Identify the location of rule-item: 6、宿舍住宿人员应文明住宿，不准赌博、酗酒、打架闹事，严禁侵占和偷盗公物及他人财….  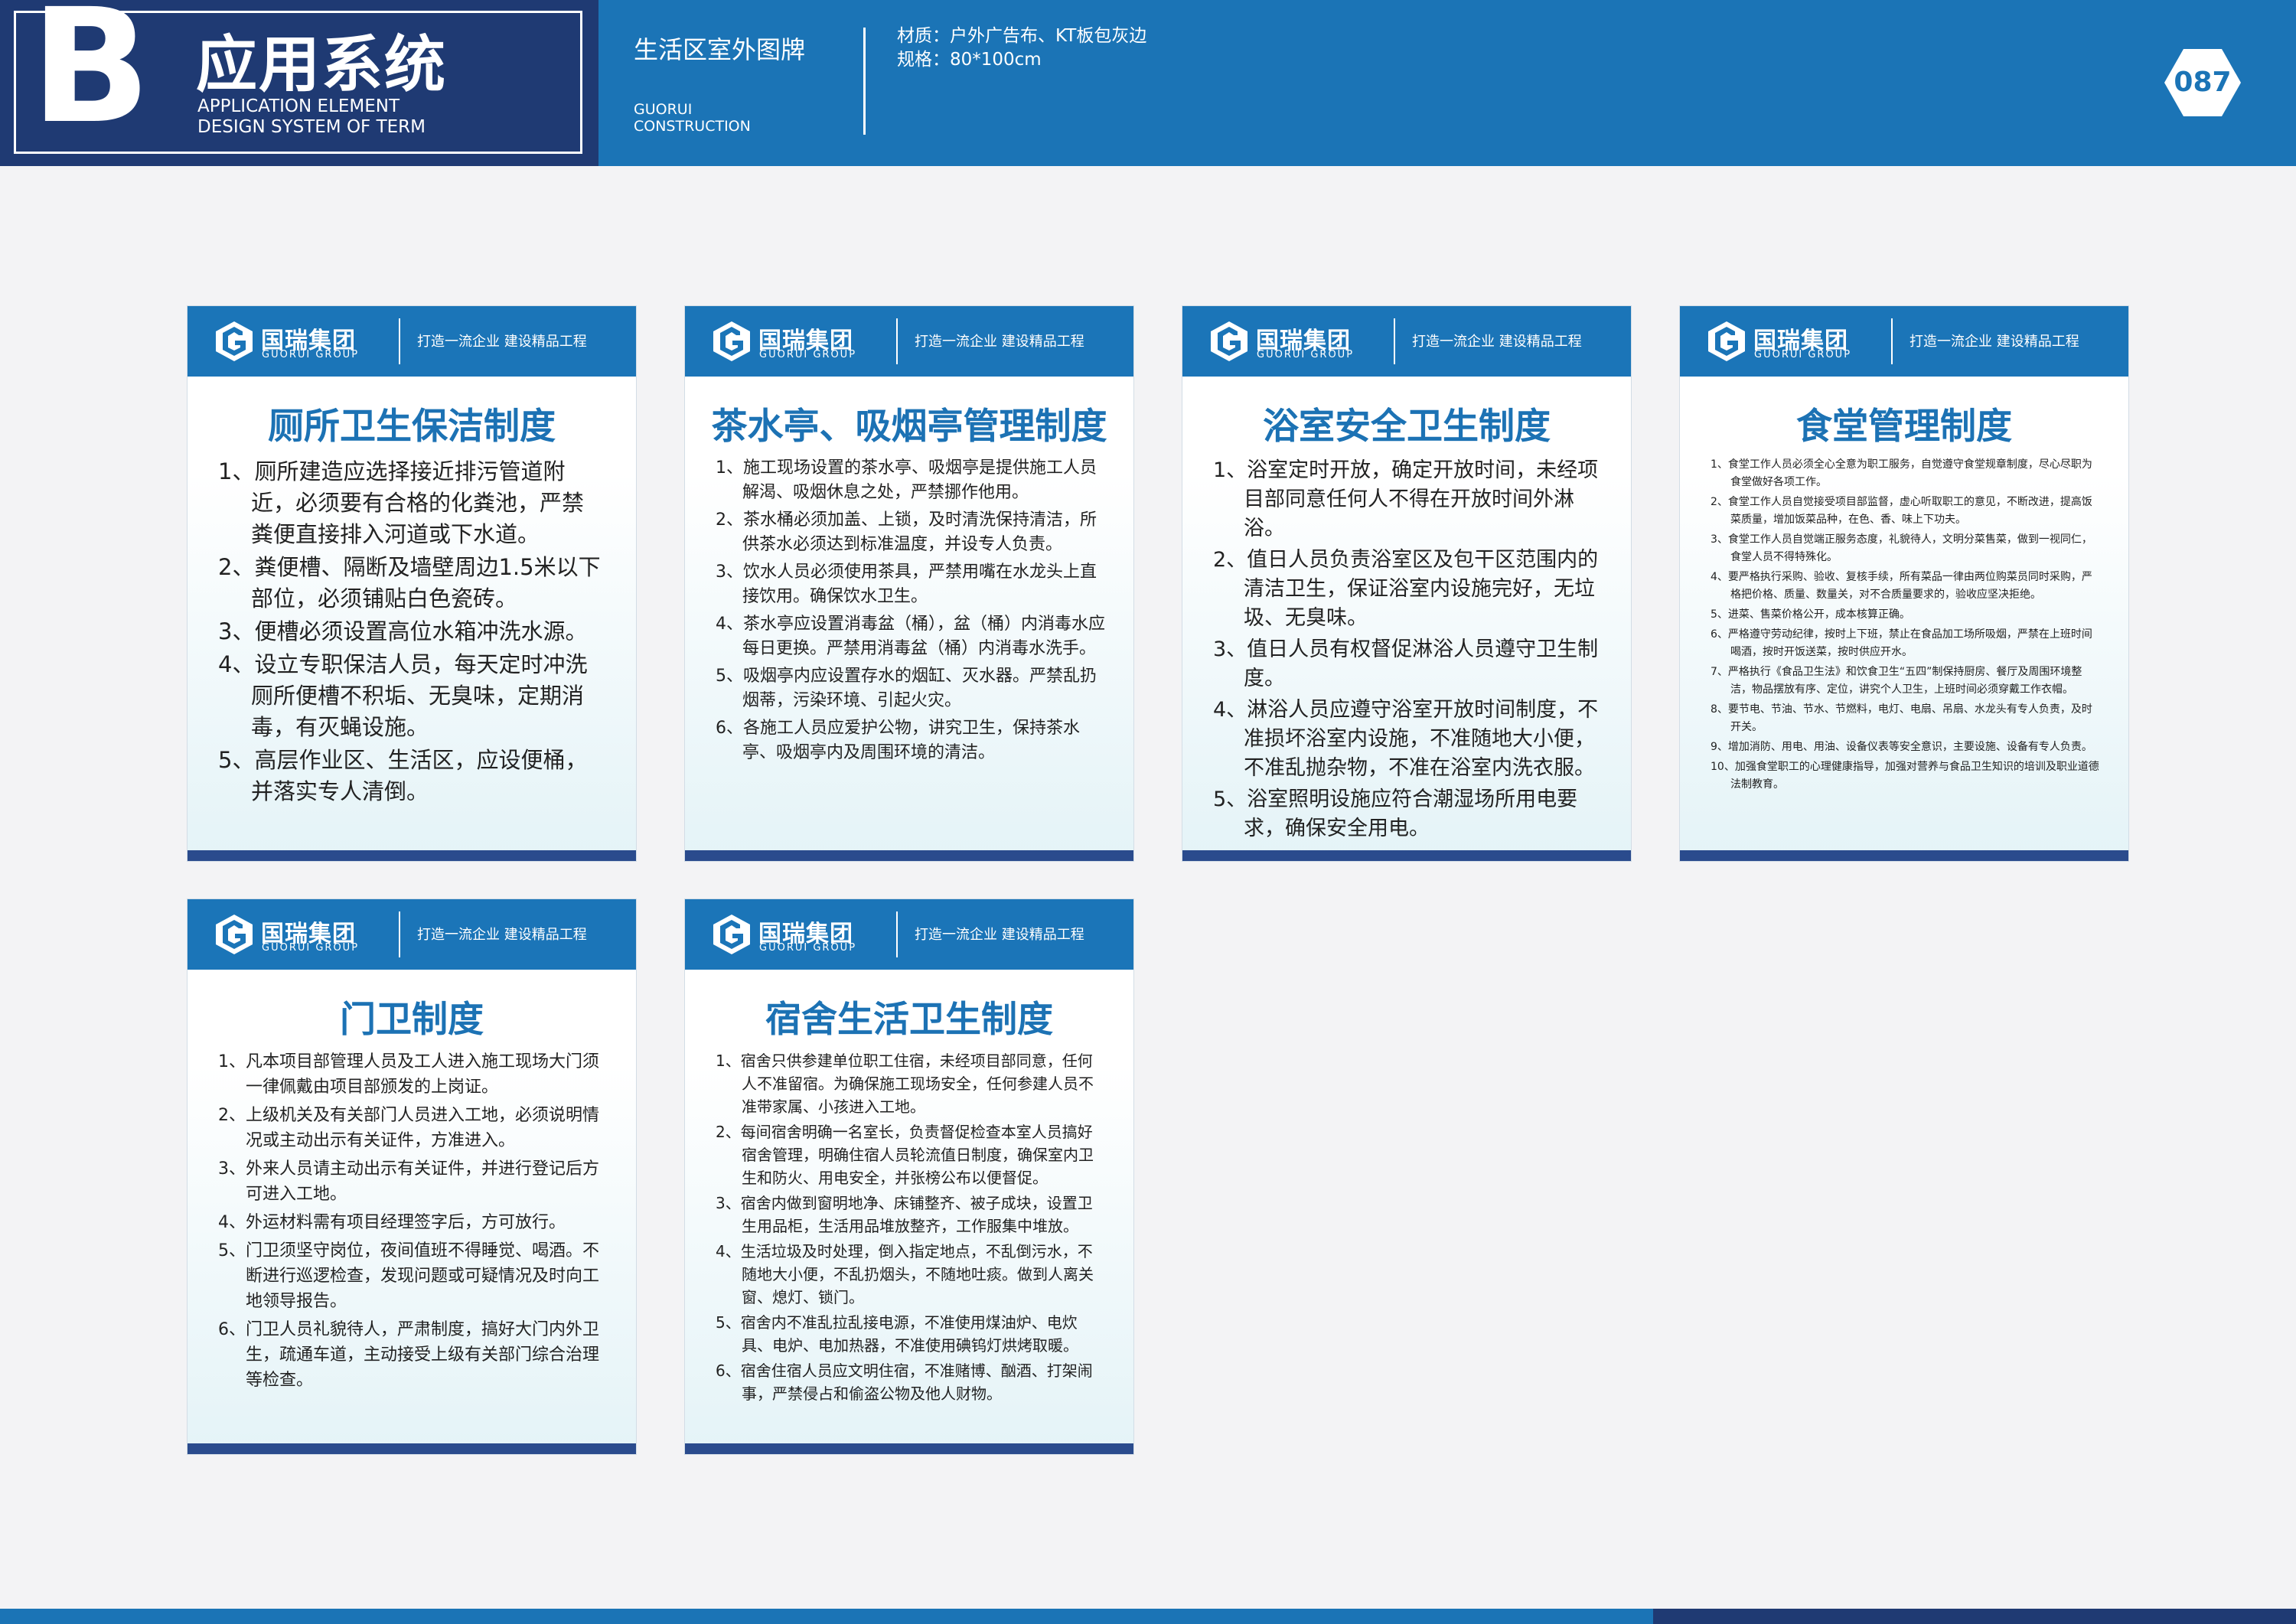
(904, 1382).